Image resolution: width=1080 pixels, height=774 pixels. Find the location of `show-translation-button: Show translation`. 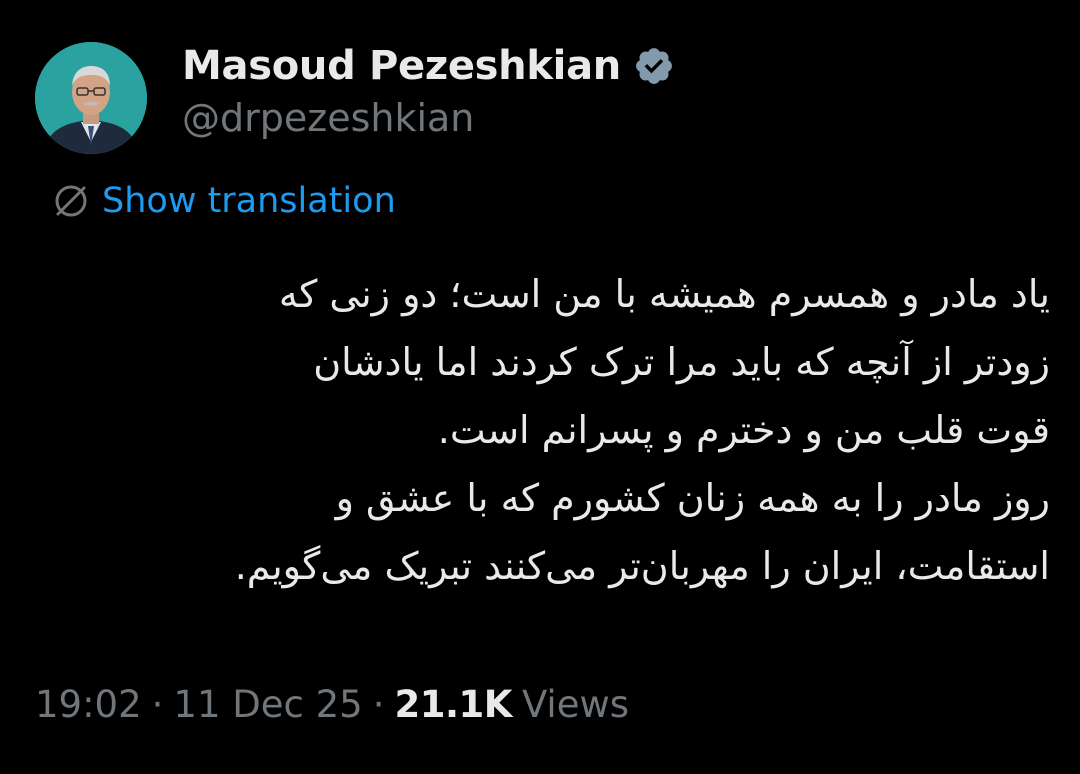

show-translation-button: Show translation is located at coordinates (223, 201).